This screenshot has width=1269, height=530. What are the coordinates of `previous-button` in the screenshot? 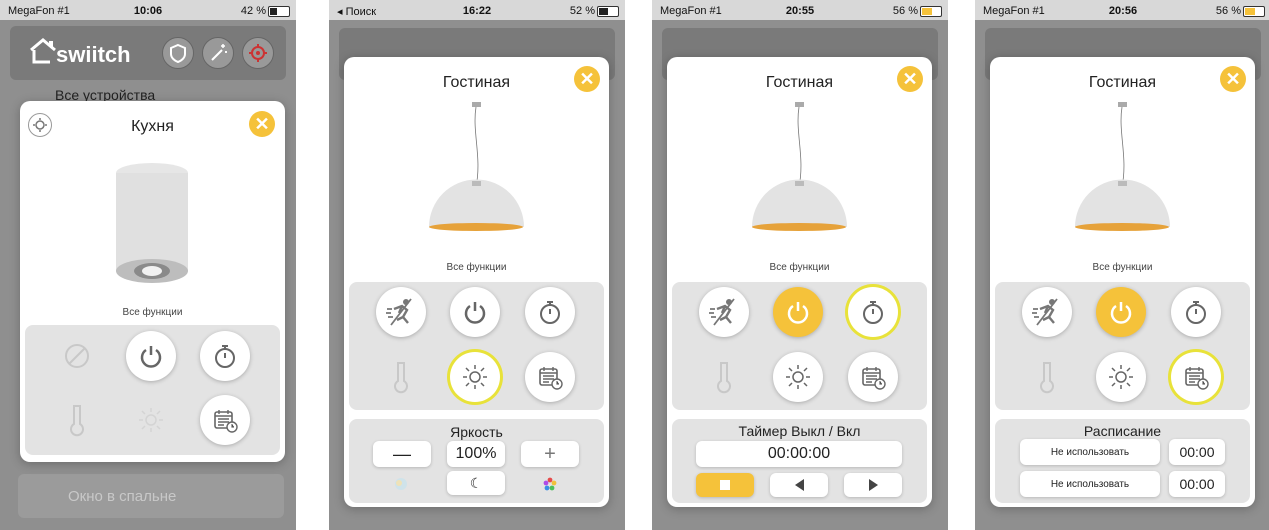 It's located at (799, 485).